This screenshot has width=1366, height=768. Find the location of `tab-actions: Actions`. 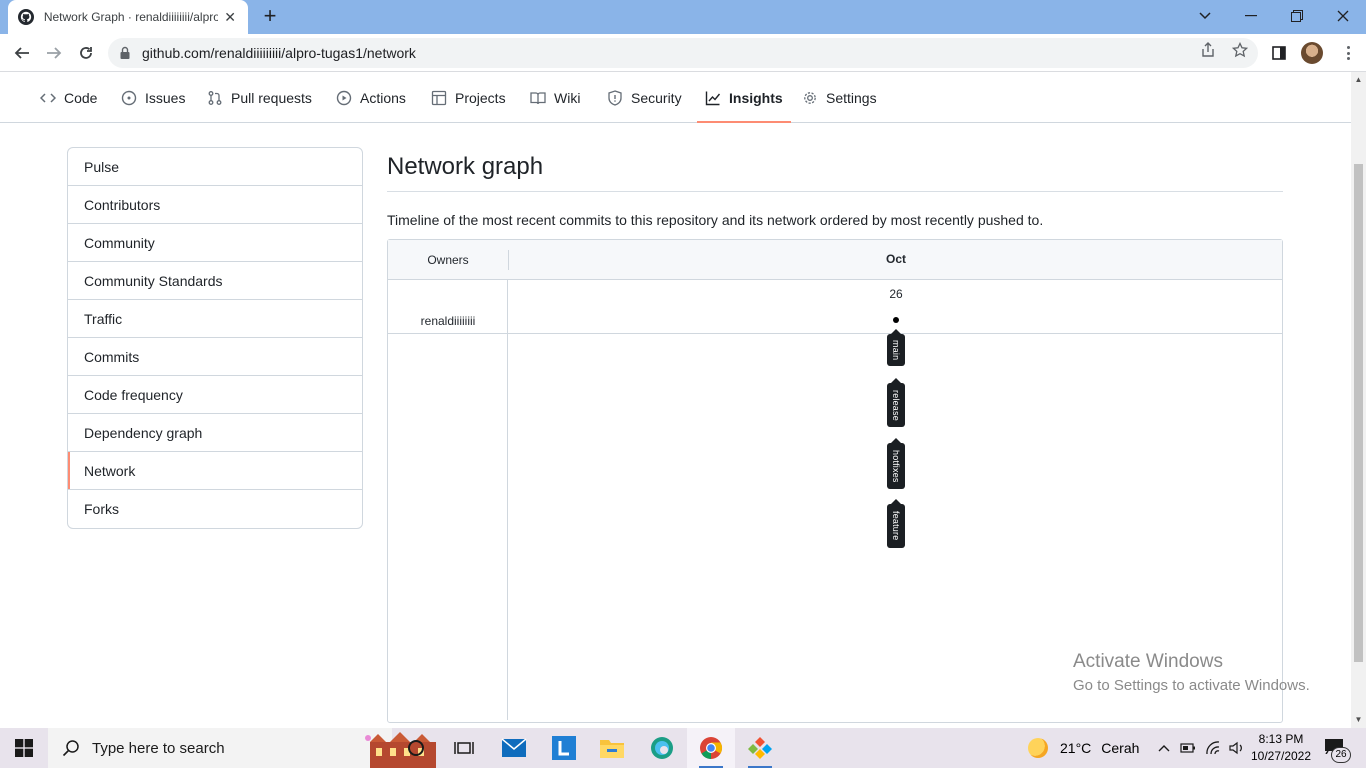

tab-actions: Actions is located at coordinates (371, 97).